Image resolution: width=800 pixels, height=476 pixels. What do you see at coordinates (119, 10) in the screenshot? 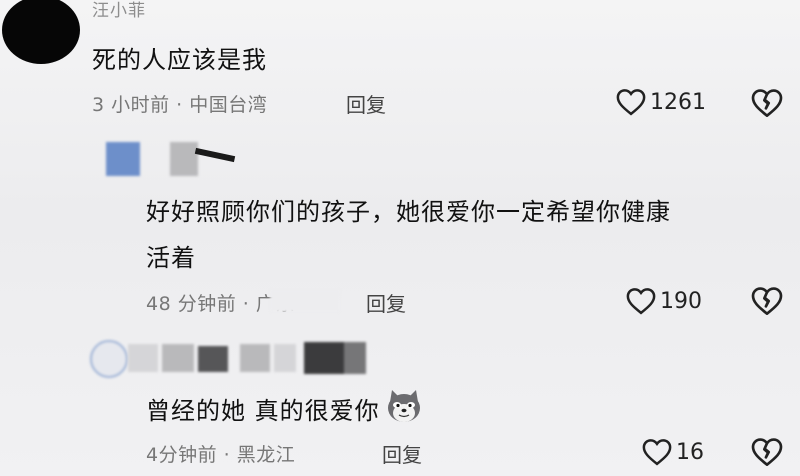
I see `username: 汪小菲` at bounding box center [119, 10].